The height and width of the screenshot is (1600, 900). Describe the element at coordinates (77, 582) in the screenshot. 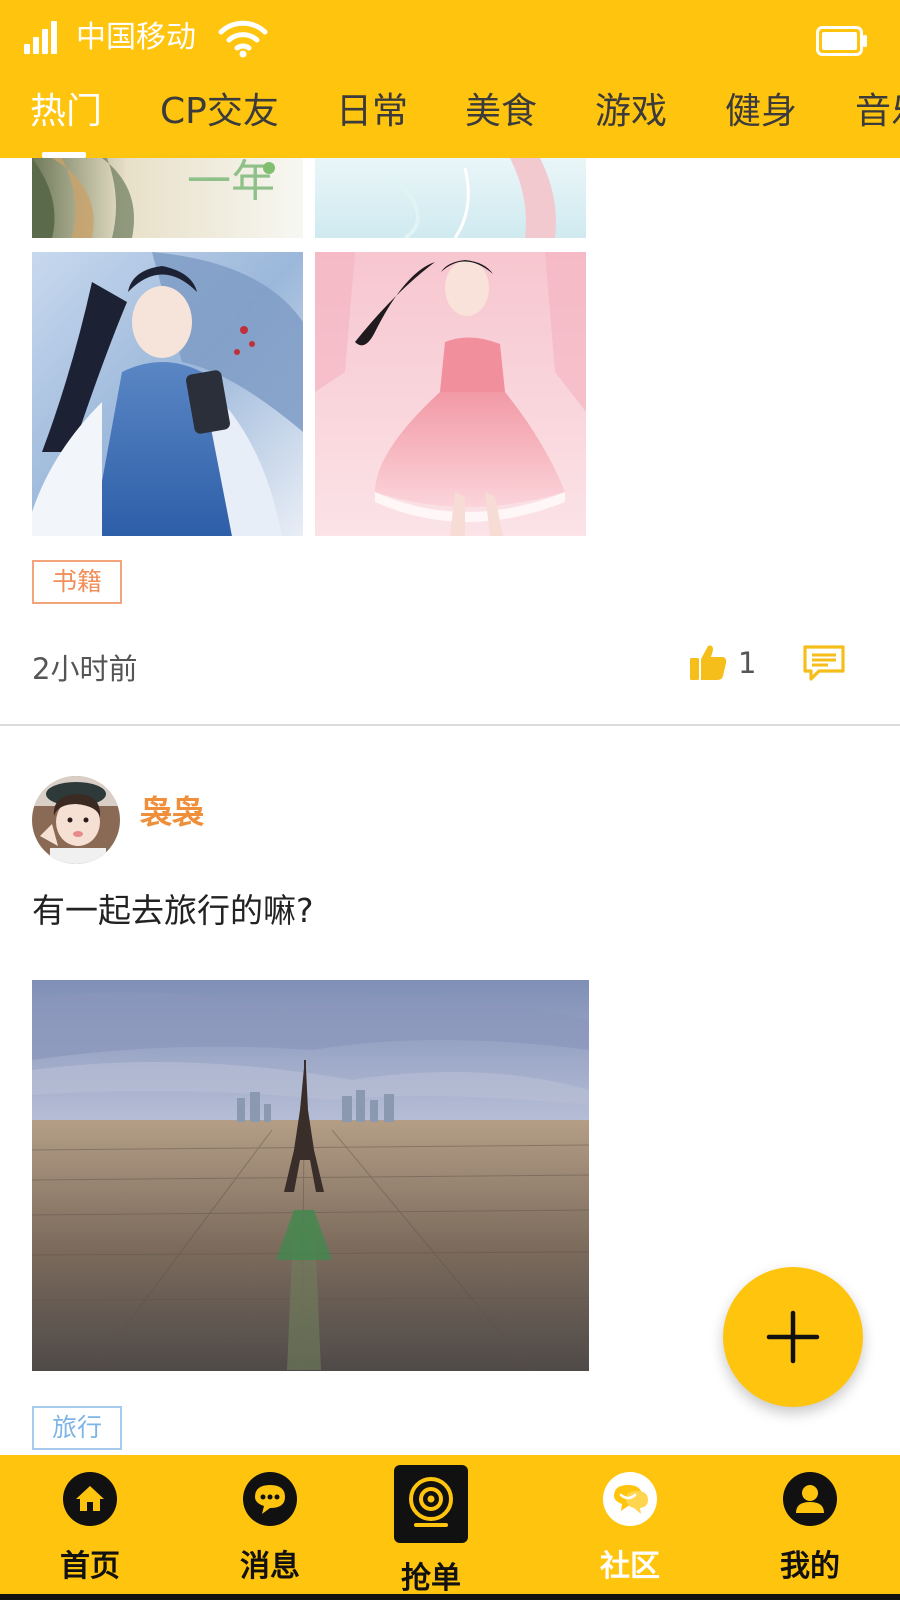

I see `post-tag: 书籍` at that location.